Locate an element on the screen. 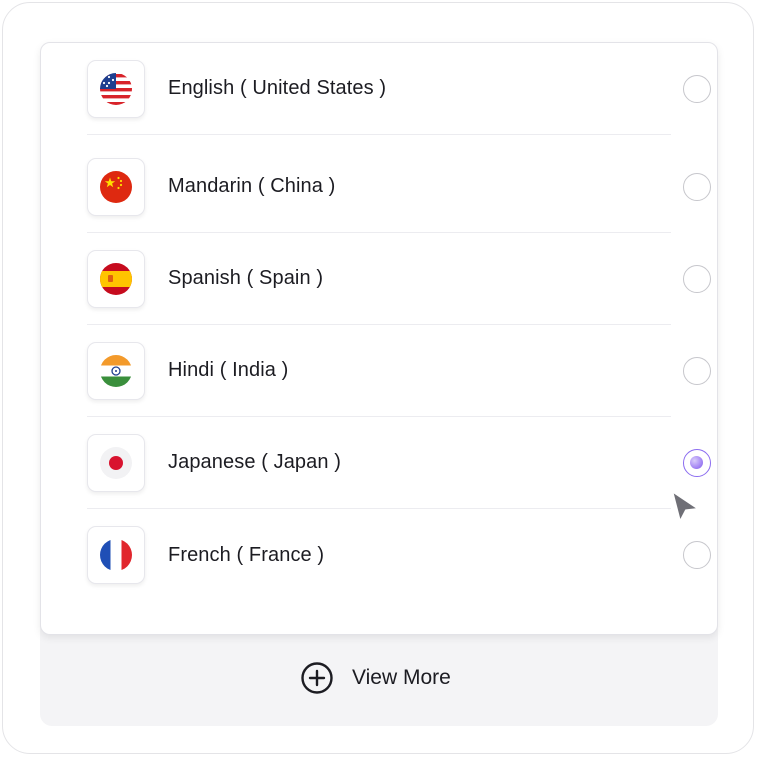  language-option-mandarin: Mandarin ( China ) is located at coordinates (399, 187).